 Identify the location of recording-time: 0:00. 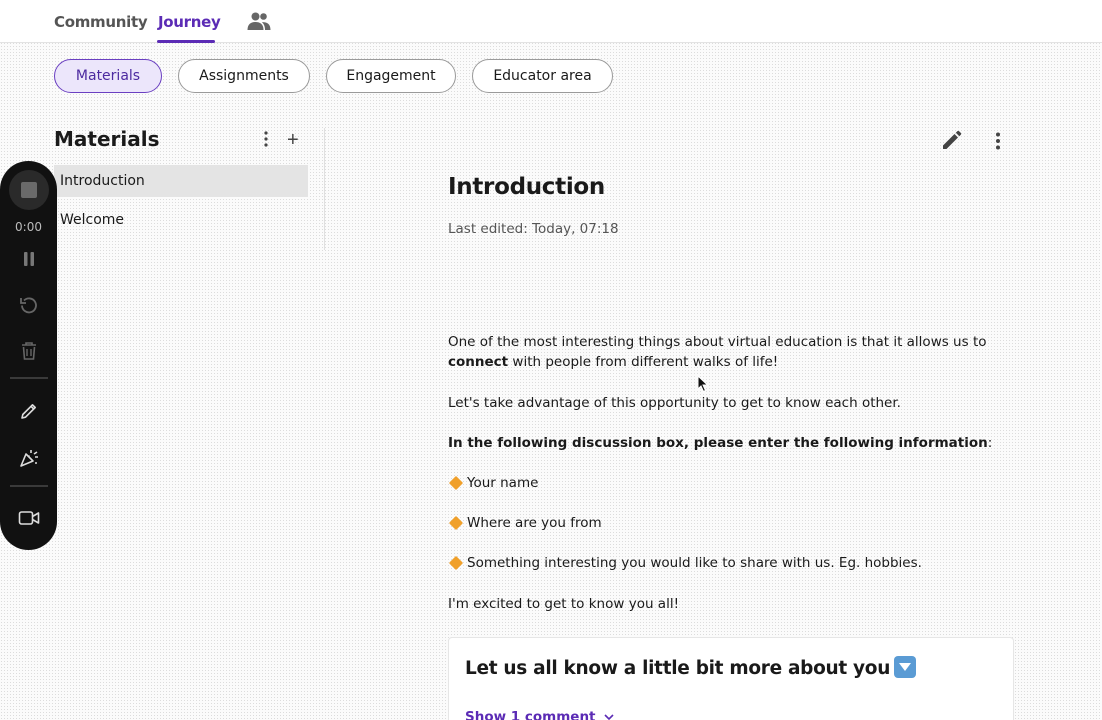
(28, 227).